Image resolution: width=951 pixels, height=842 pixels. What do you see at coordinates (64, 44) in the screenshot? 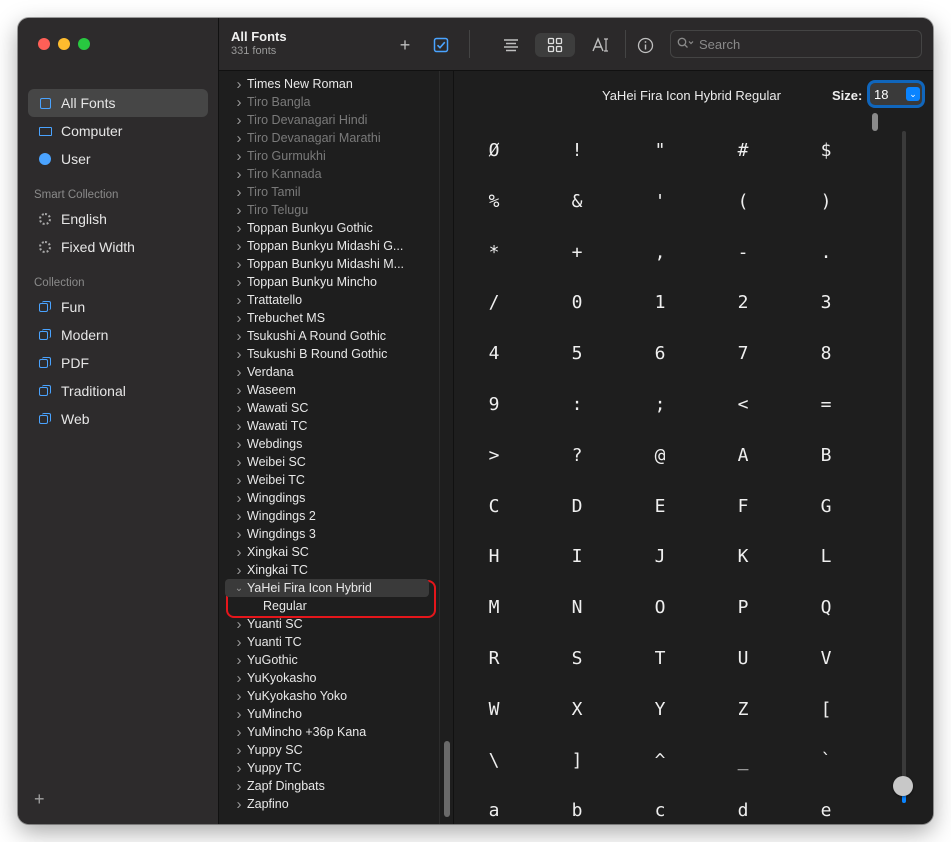
I see `minimize-window-button` at bounding box center [64, 44].